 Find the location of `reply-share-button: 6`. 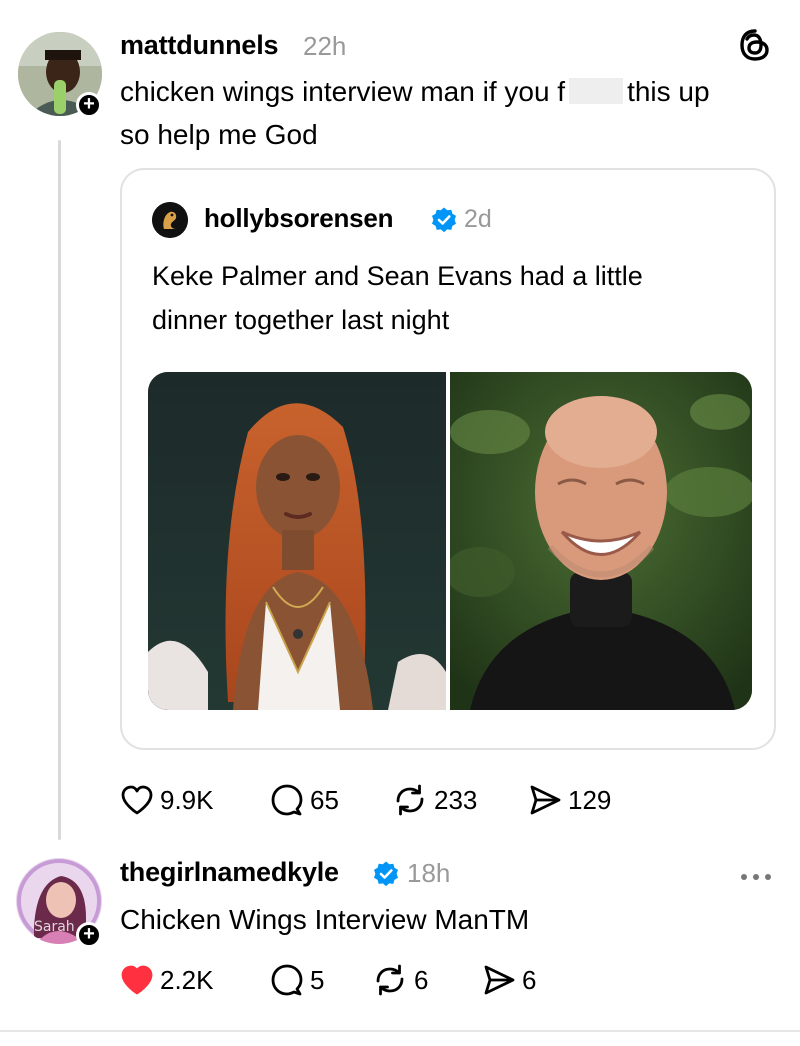

reply-share-button: 6 is located at coordinates (509, 980).